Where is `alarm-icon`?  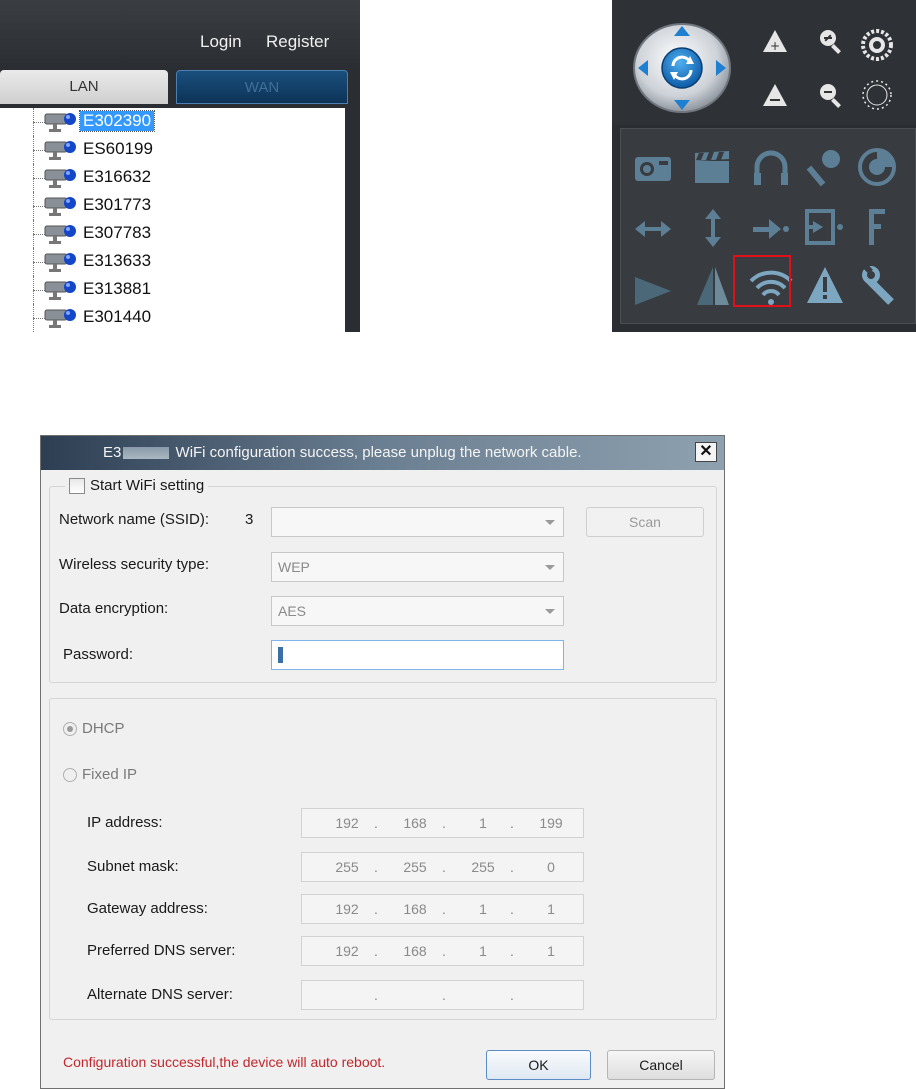 alarm-icon is located at coordinates (825, 285).